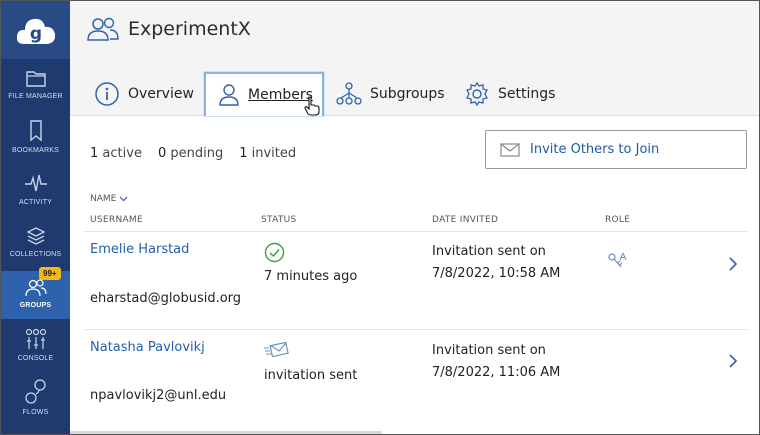 Image resolution: width=760 pixels, height=435 pixels. What do you see at coordinates (527, 94) in the screenshot?
I see `tab-label: Settings` at bounding box center [527, 94].